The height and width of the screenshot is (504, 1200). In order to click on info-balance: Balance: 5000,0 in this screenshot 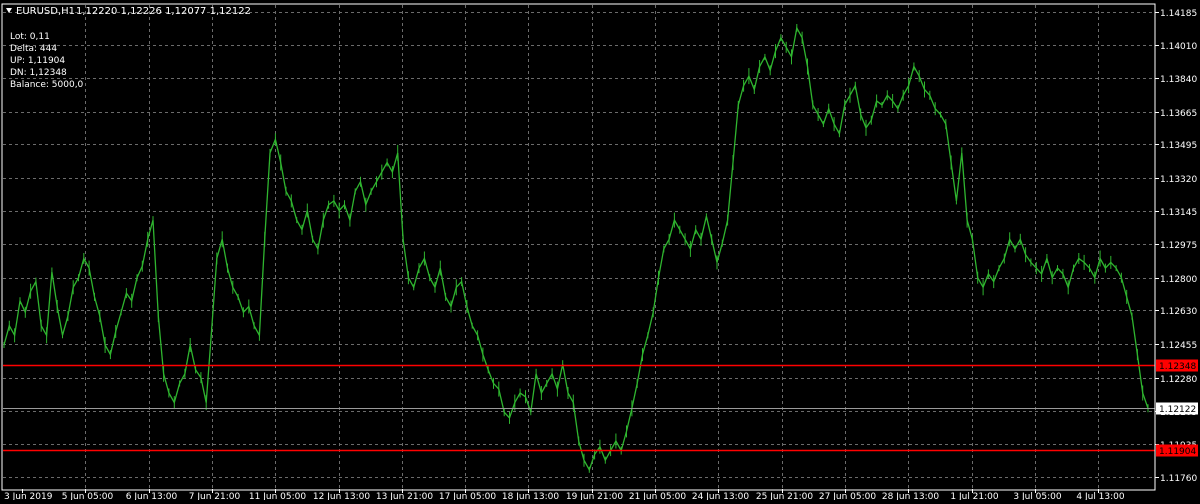, I will do `click(47, 85)`.